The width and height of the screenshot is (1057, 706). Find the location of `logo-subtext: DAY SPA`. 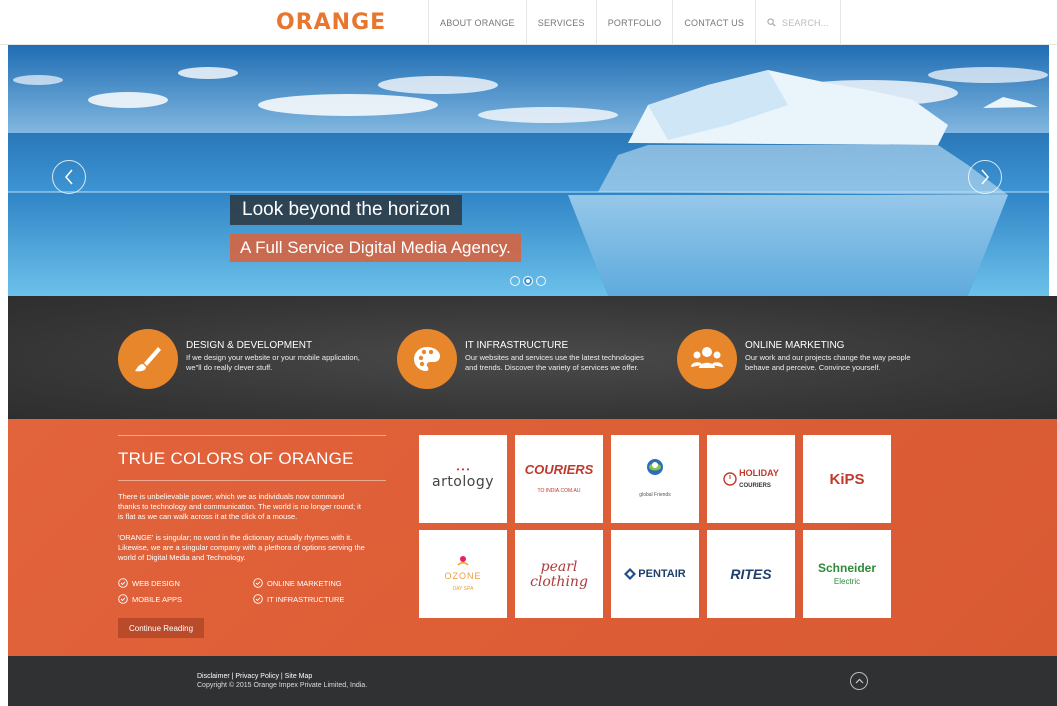

logo-subtext: DAY SPA is located at coordinates (463, 588).